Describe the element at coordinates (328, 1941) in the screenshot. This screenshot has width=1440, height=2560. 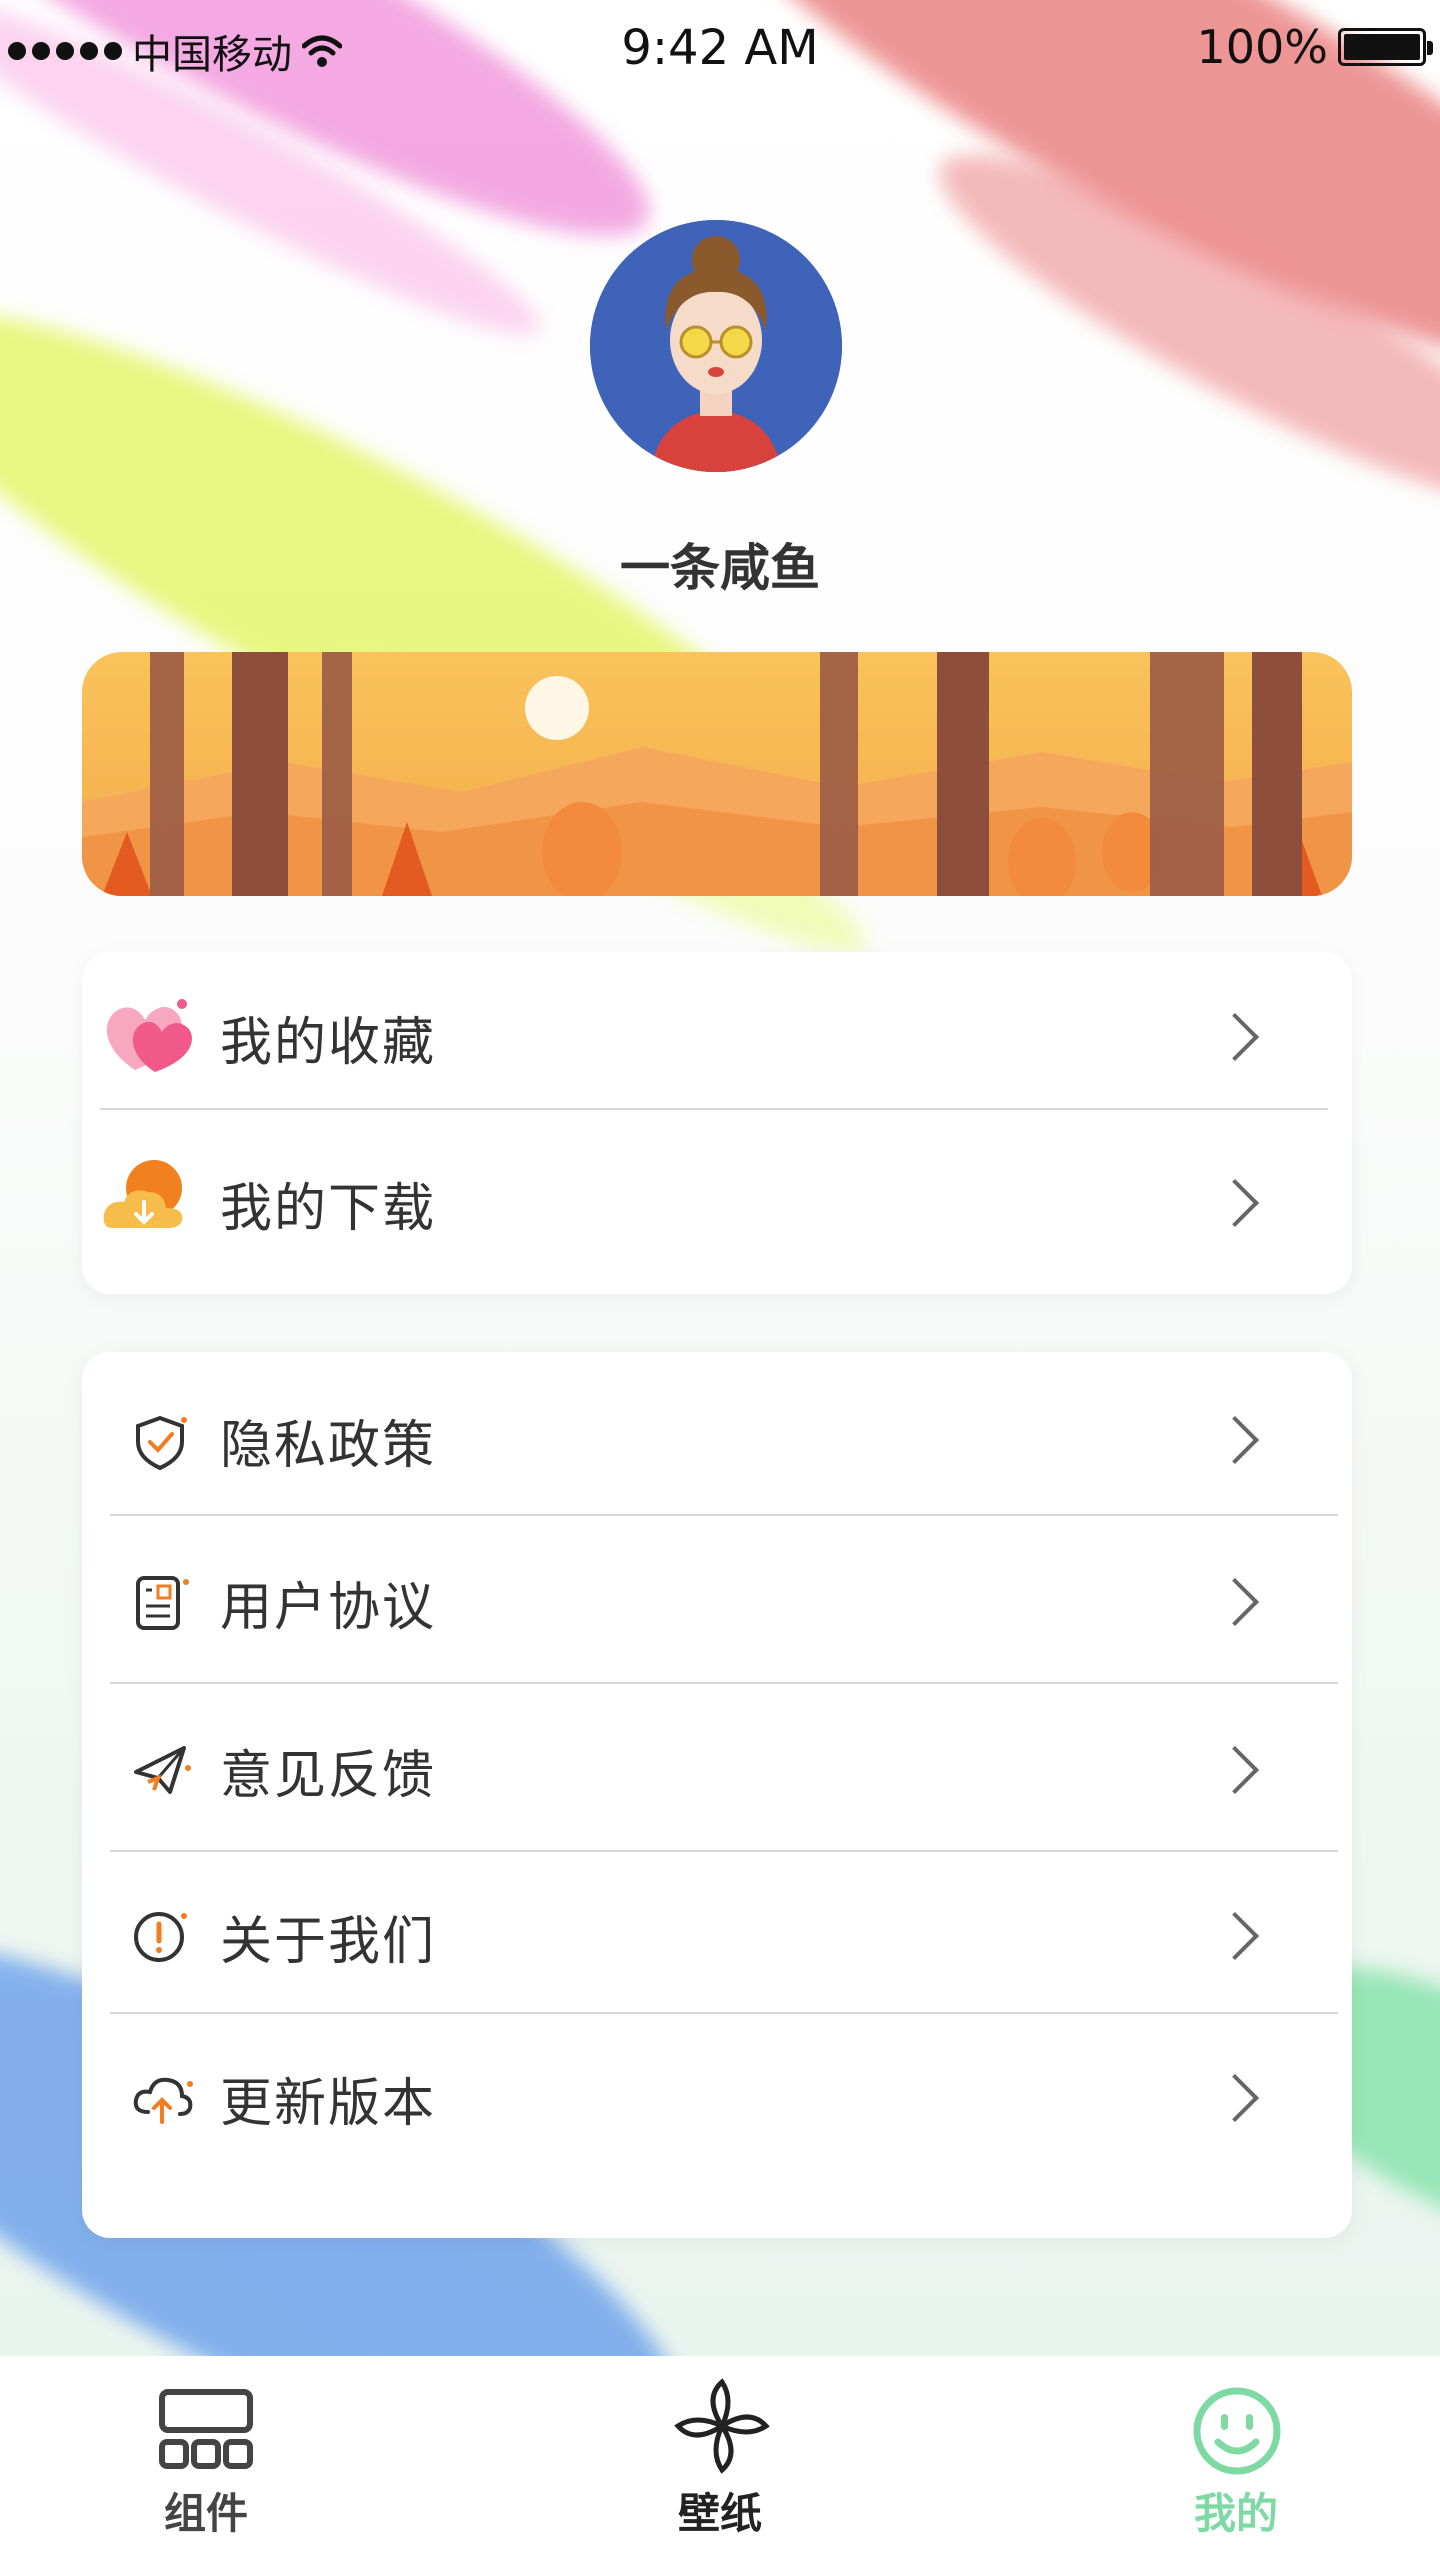
I see `about-us-label: 关于我们` at that location.